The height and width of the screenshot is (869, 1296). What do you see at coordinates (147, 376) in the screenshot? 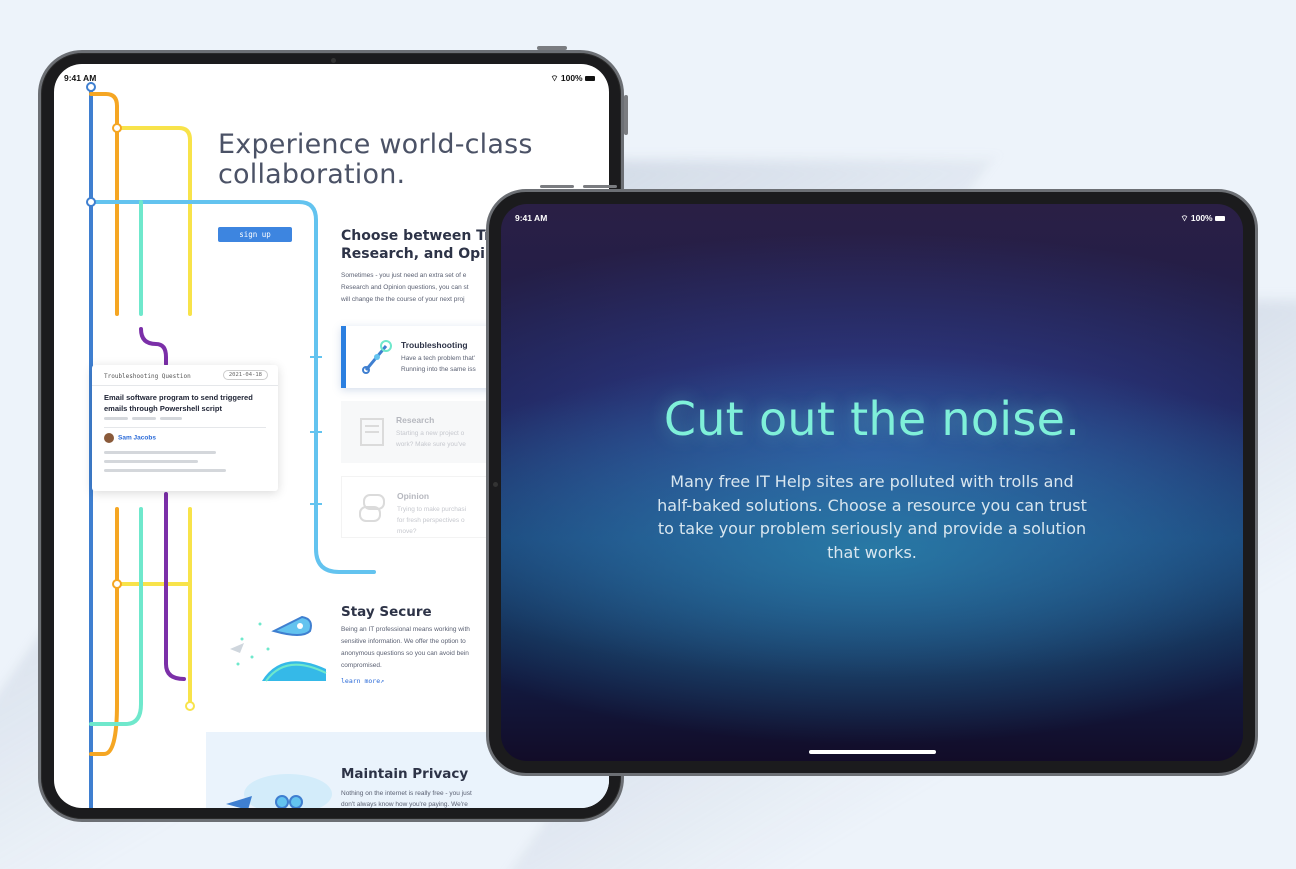
I see `question-type: Troubleshooting Question` at bounding box center [147, 376].